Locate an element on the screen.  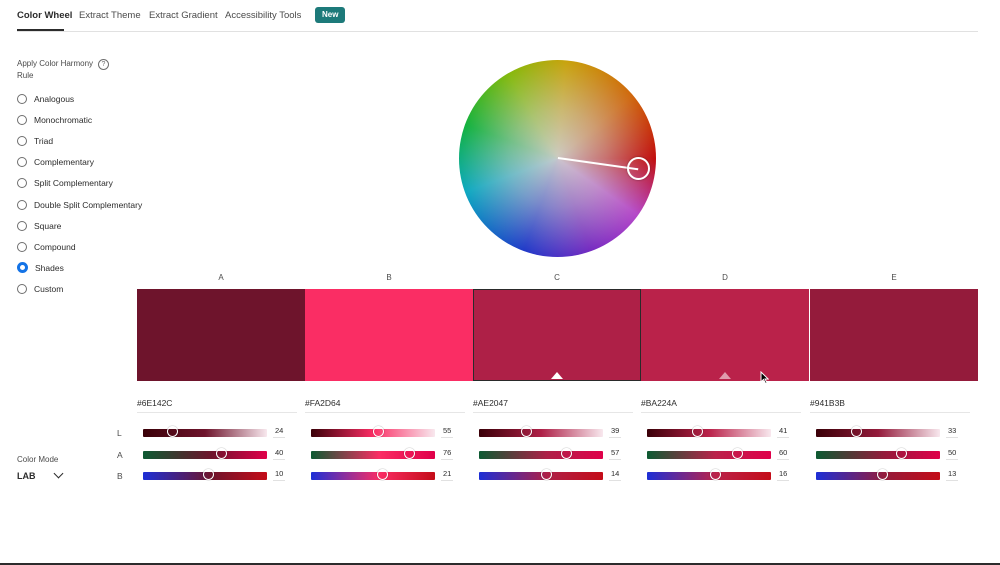
tab-accessibility-tools: Accessibility Tools is located at coordinates (263, 15).